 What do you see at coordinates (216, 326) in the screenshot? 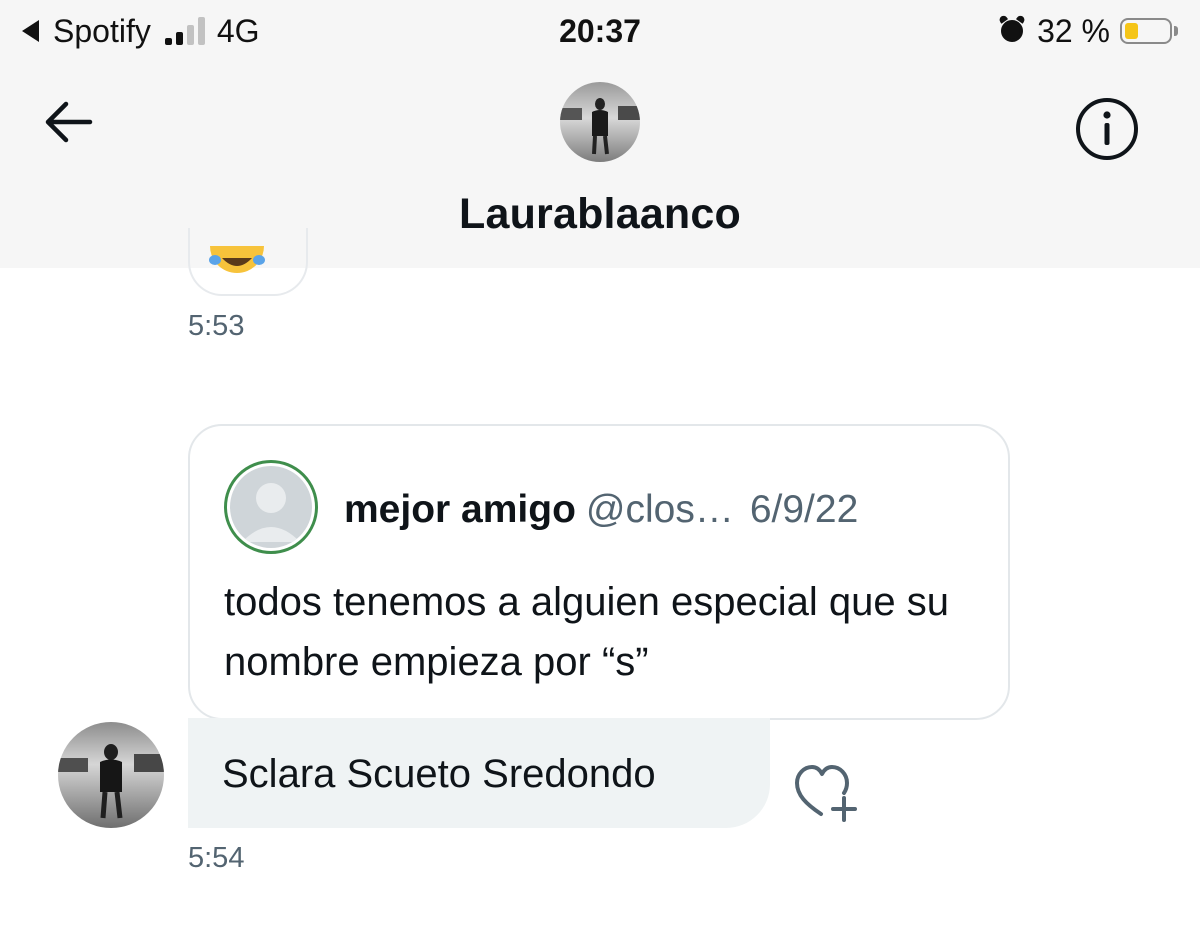
I see `message-timestamp: 5:53` at bounding box center [216, 326].